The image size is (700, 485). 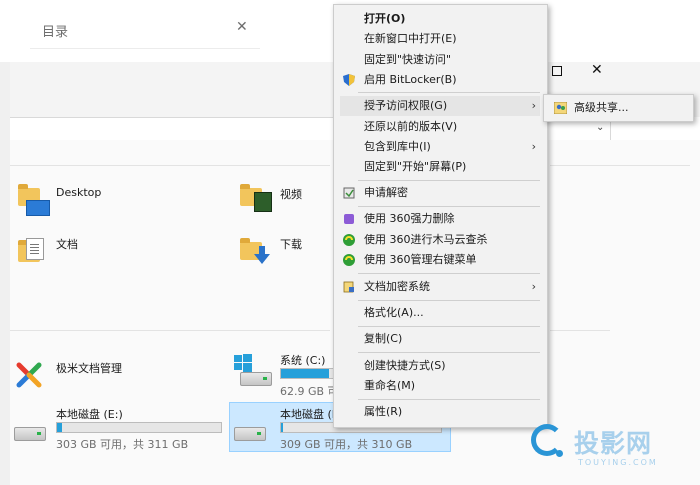 What do you see at coordinates (408, 59) in the screenshot?
I see `menu-item-label: 固定到"快速访问"` at bounding box center [408, 59].